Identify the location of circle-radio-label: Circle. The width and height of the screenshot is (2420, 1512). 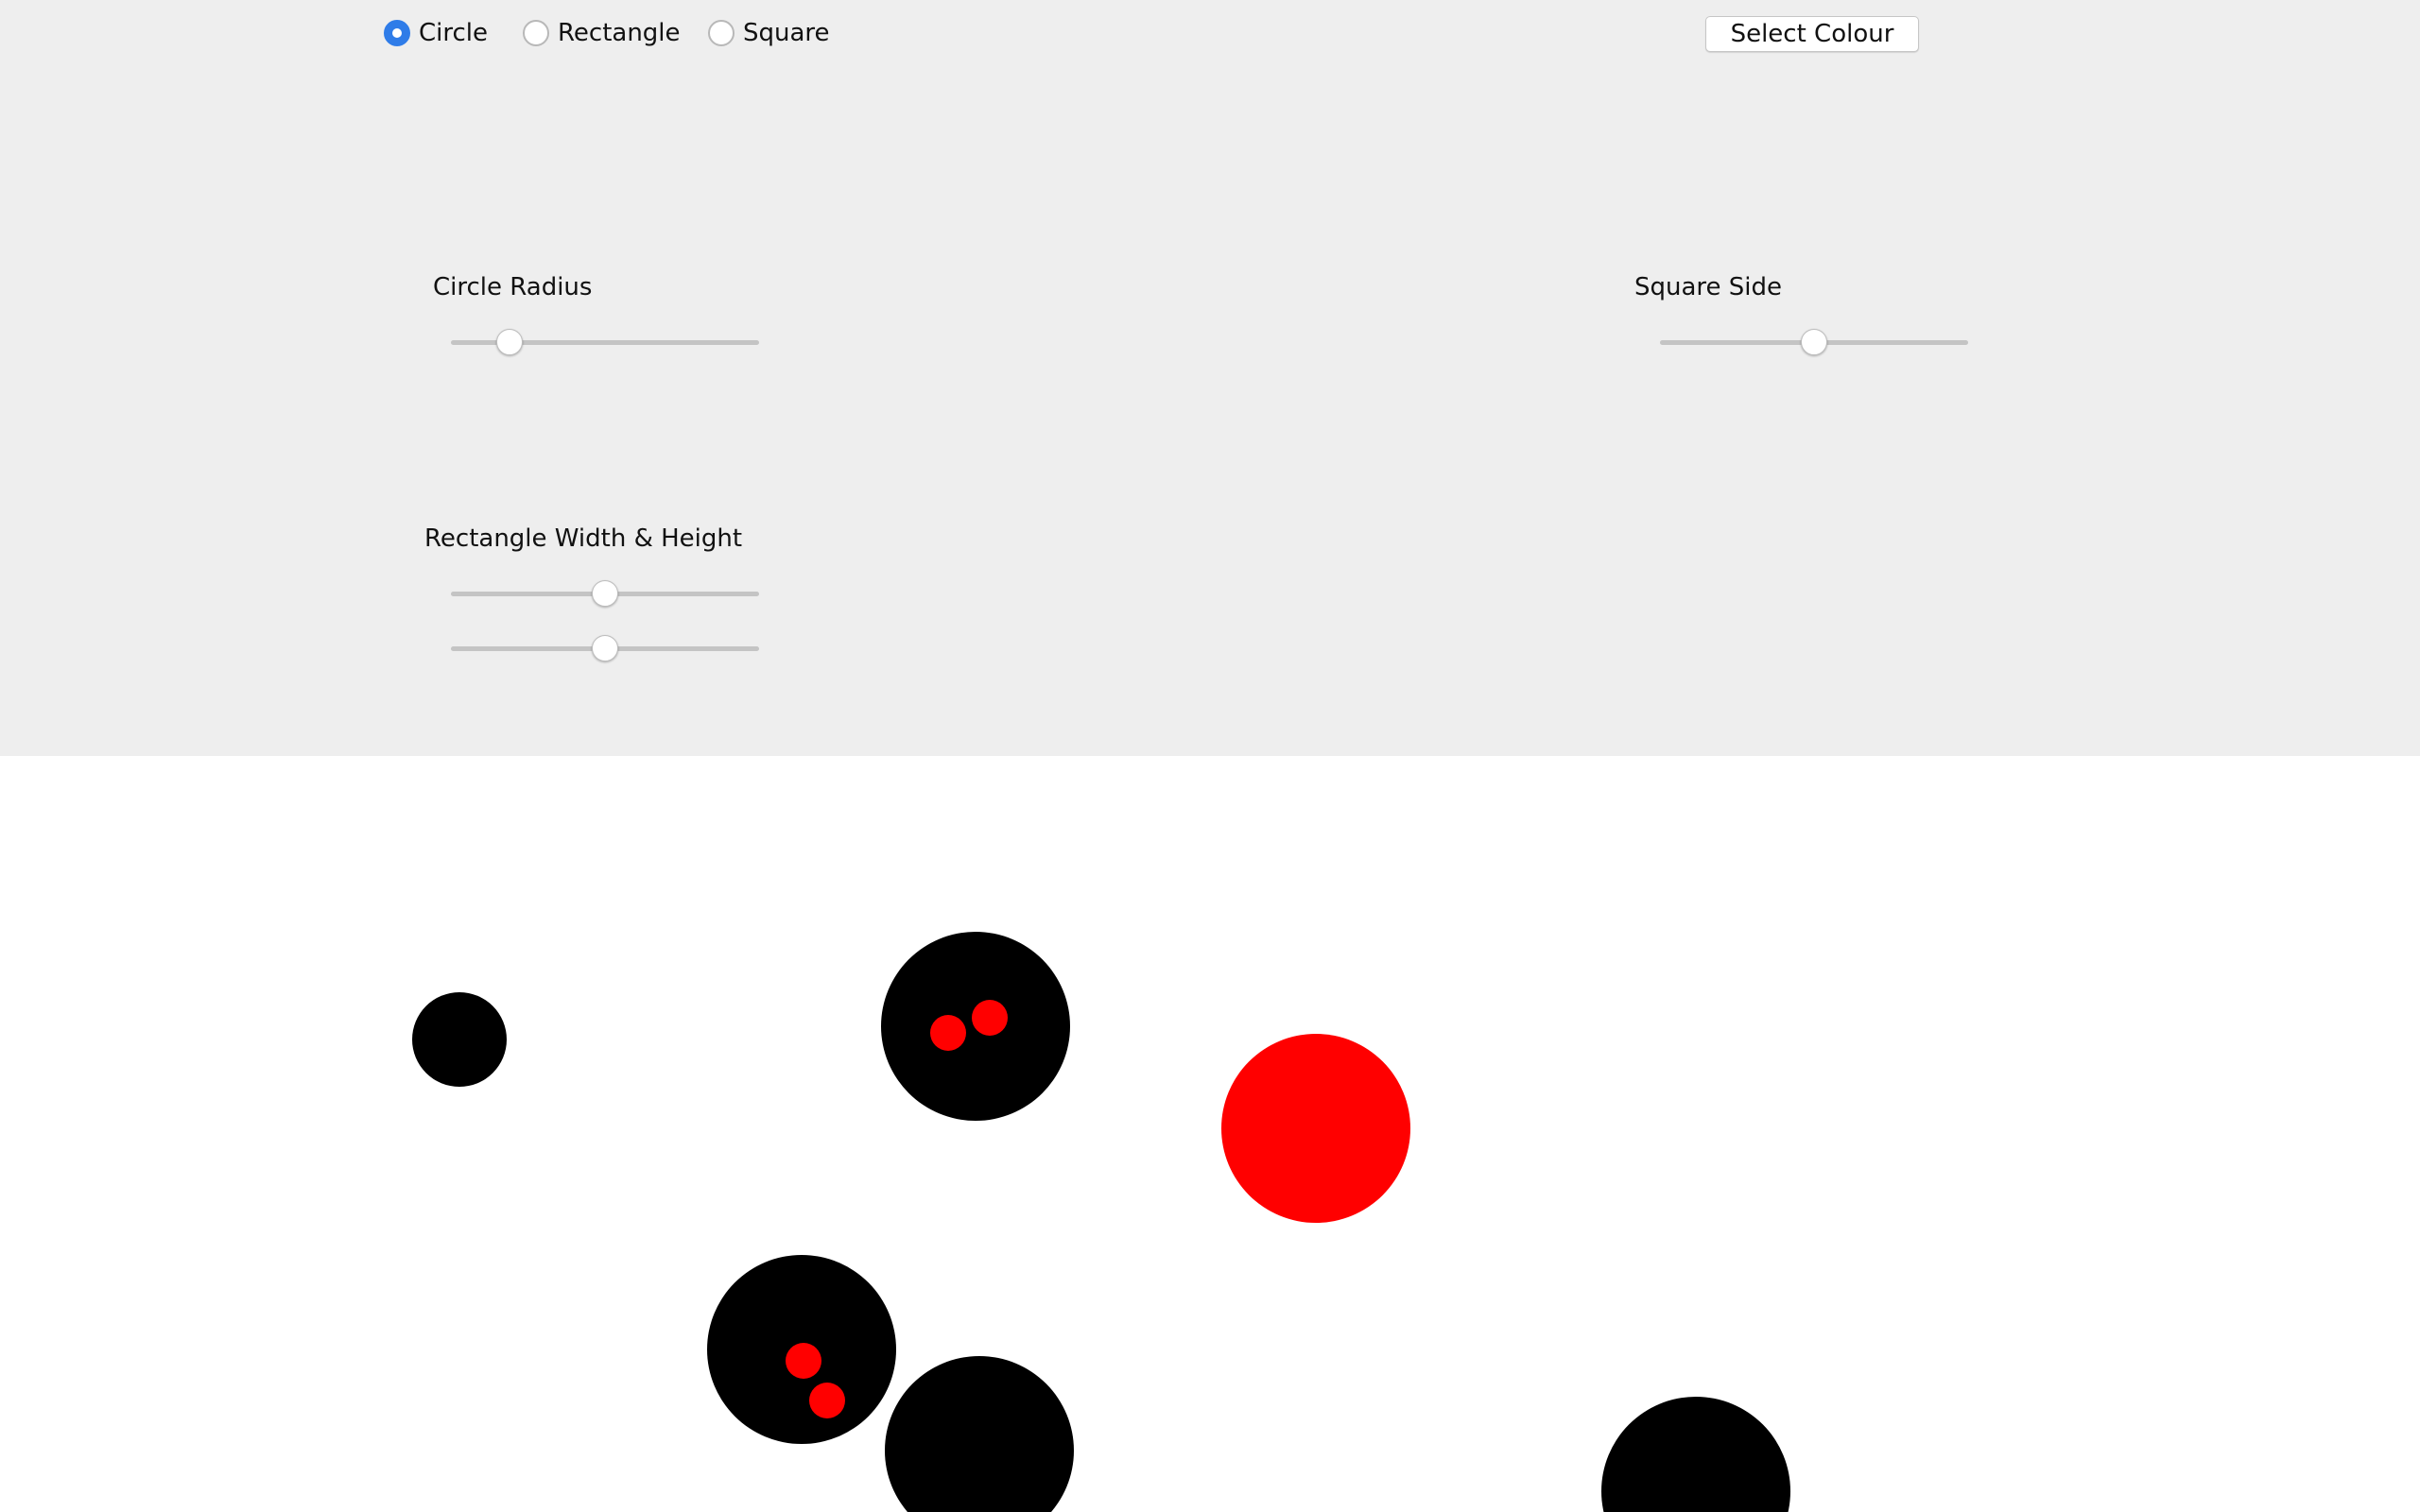
(454, 33).